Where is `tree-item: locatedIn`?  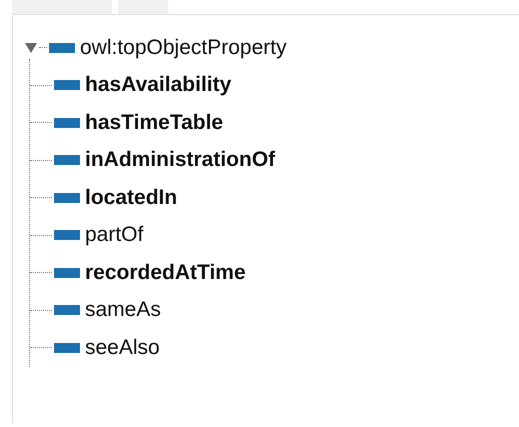 tree-item: locatedIn is located at coordinates (131, 198).